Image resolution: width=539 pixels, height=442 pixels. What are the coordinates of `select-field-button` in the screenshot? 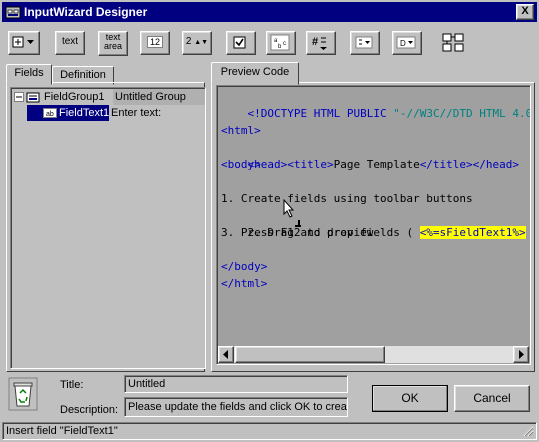 It's located at (365, 43).